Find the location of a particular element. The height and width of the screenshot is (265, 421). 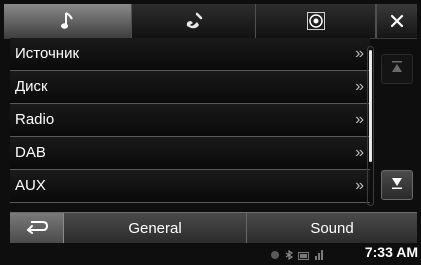

phone-icon is located at coordinates (194, 21).